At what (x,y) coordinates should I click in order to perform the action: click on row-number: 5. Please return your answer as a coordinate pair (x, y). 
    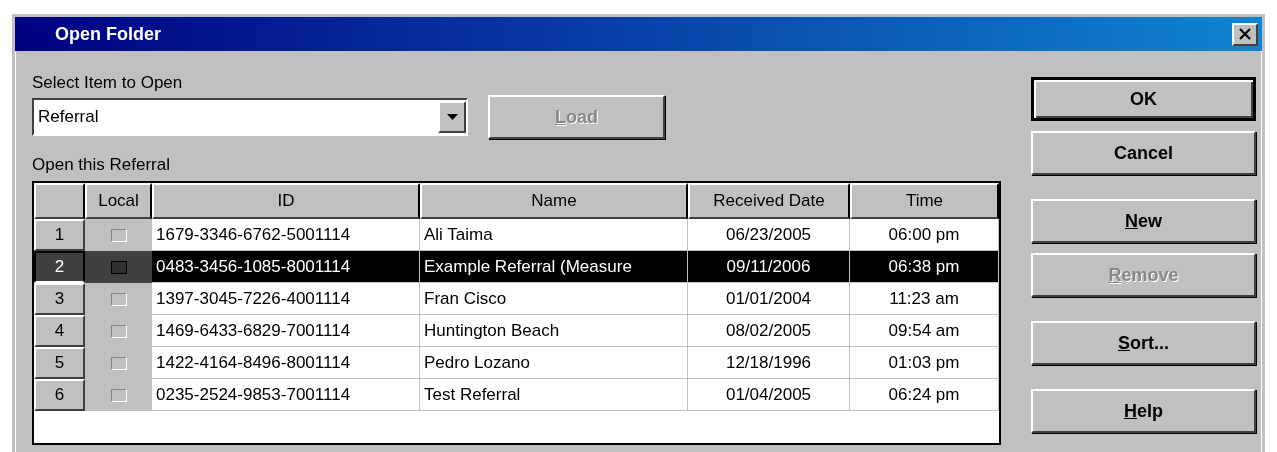
    Looking at the image, I should click on (59, 363).